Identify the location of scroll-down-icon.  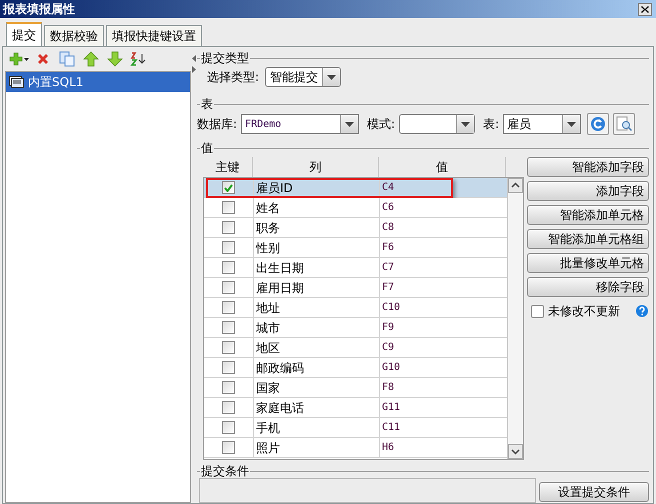
(515, 451).